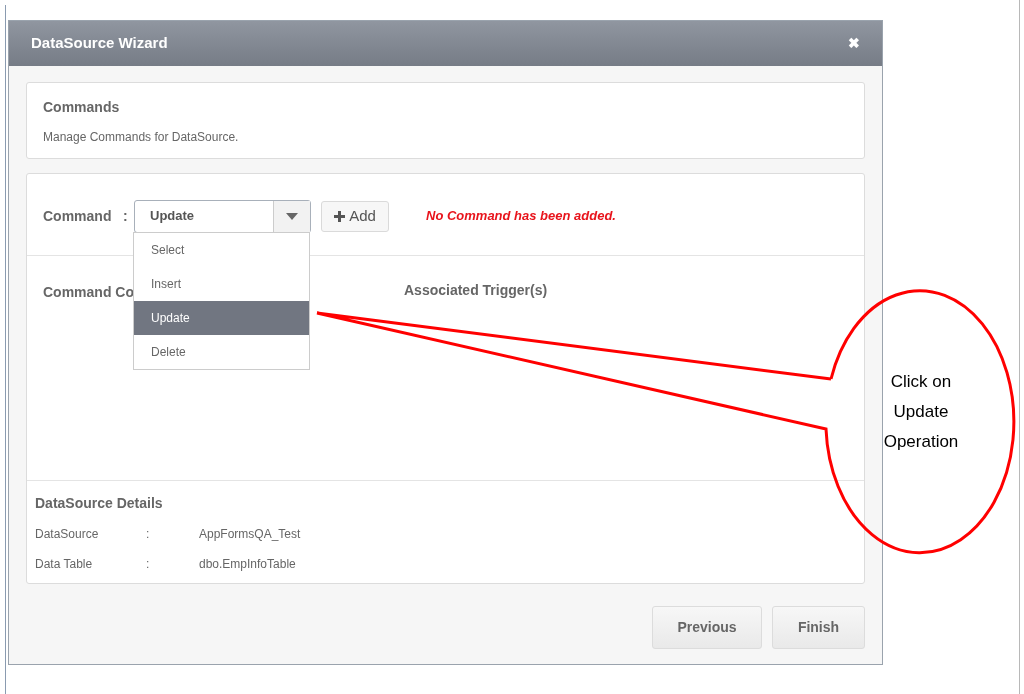 This screenshot has width=1024, height=694. Describe the element at coordinates (172, 216) in the screenshot. I see `select-value: Update` at that location.